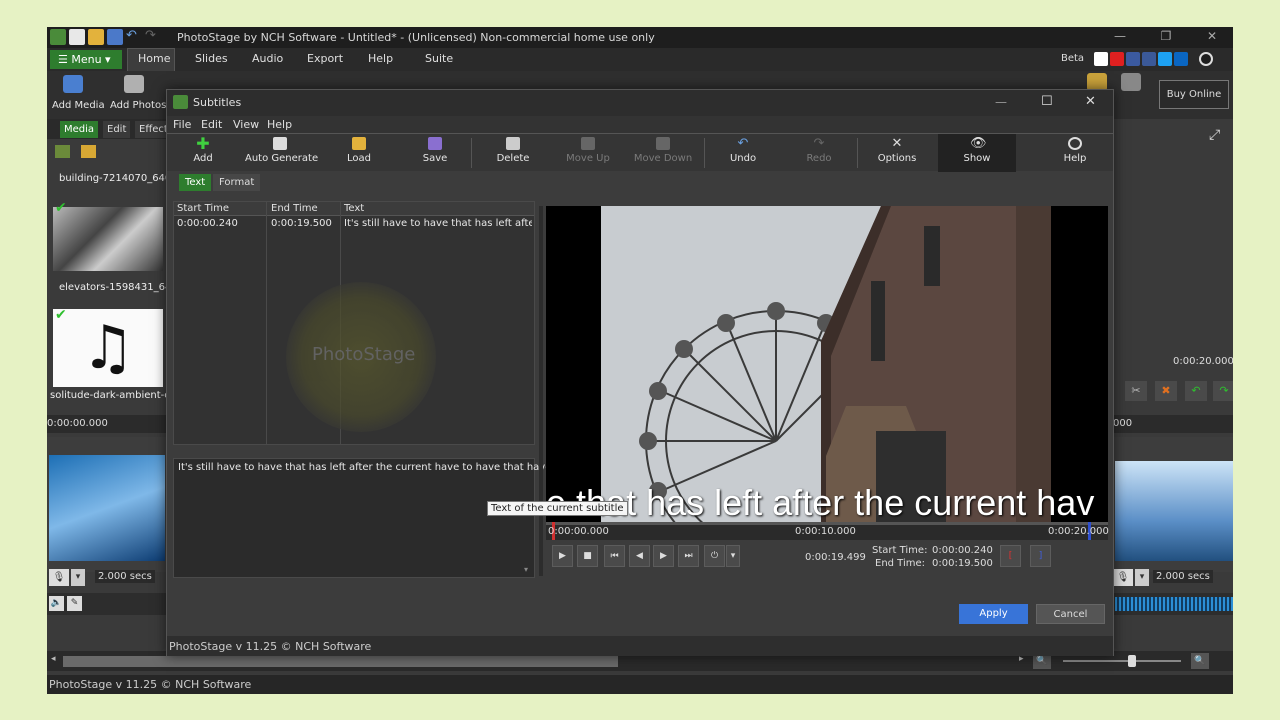  What do you see at coordinates (354, 208) in the screenshot?
I see `column-text: Text` at bounding box center [354, 208].